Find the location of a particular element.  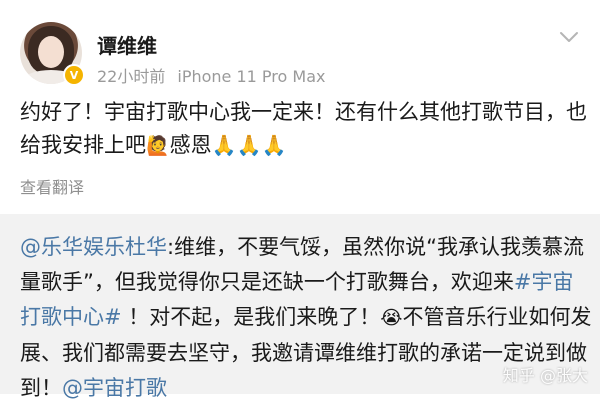

post-meta: 22小时前 iPhone 11 Pro Max is located at coordinates (211, 75).